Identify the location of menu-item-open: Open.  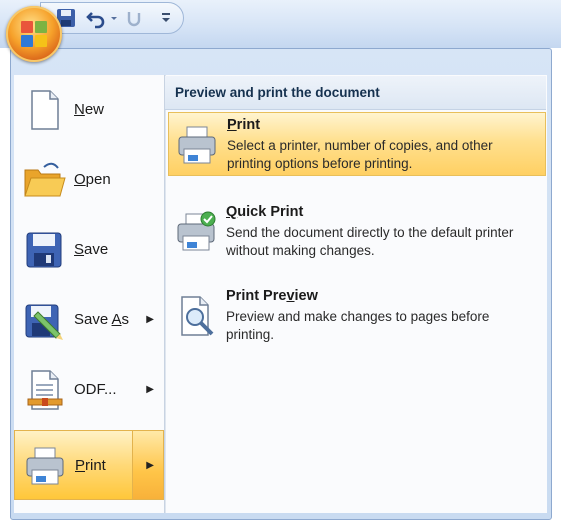
(89, 180).